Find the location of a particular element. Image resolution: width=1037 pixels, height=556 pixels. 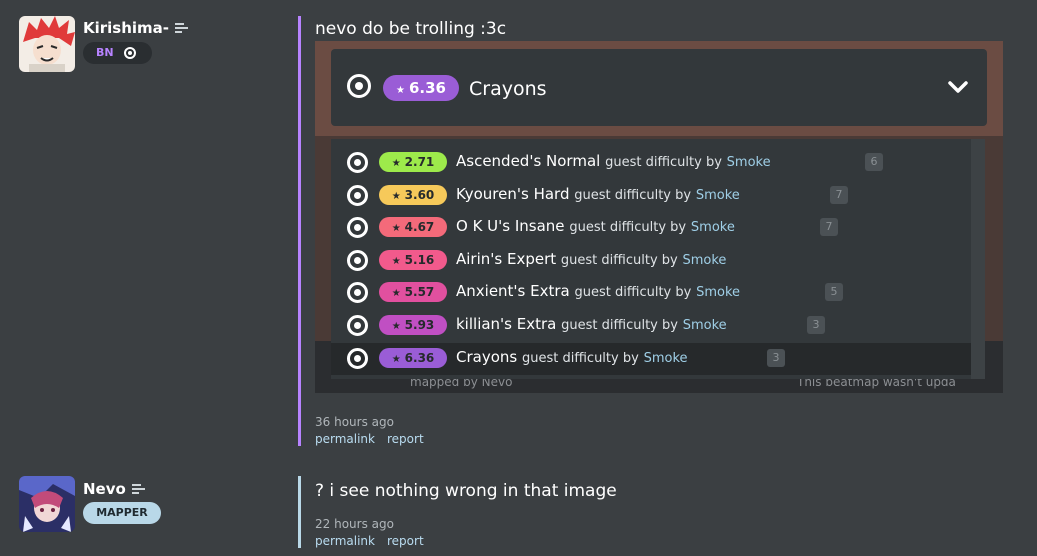

star-rating-value: 5.16 is located at coordinates (419, 260).